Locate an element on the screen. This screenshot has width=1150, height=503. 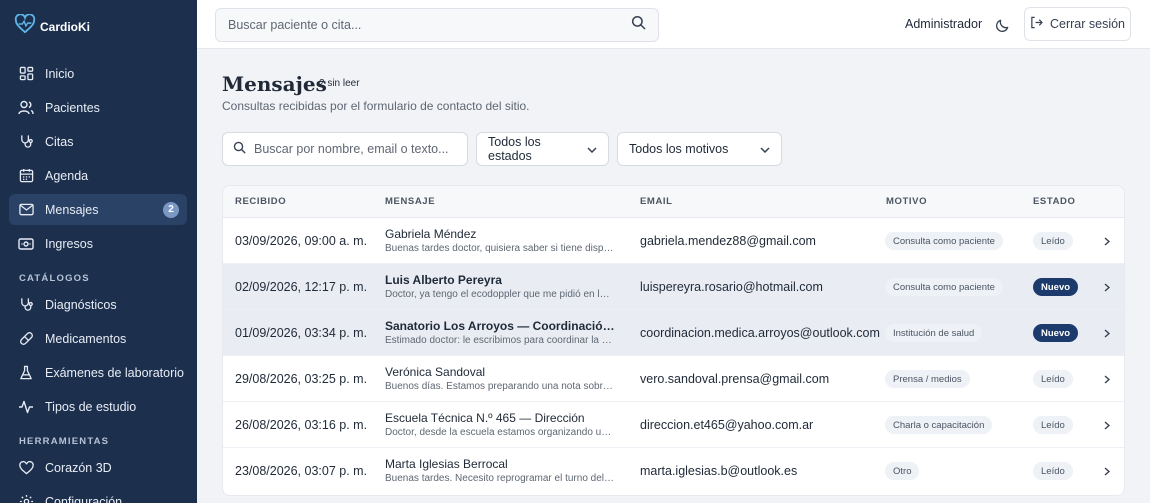
sender-name: Escuela Técnica N.º 465 — Dirección is located at coordinates (485, 418).